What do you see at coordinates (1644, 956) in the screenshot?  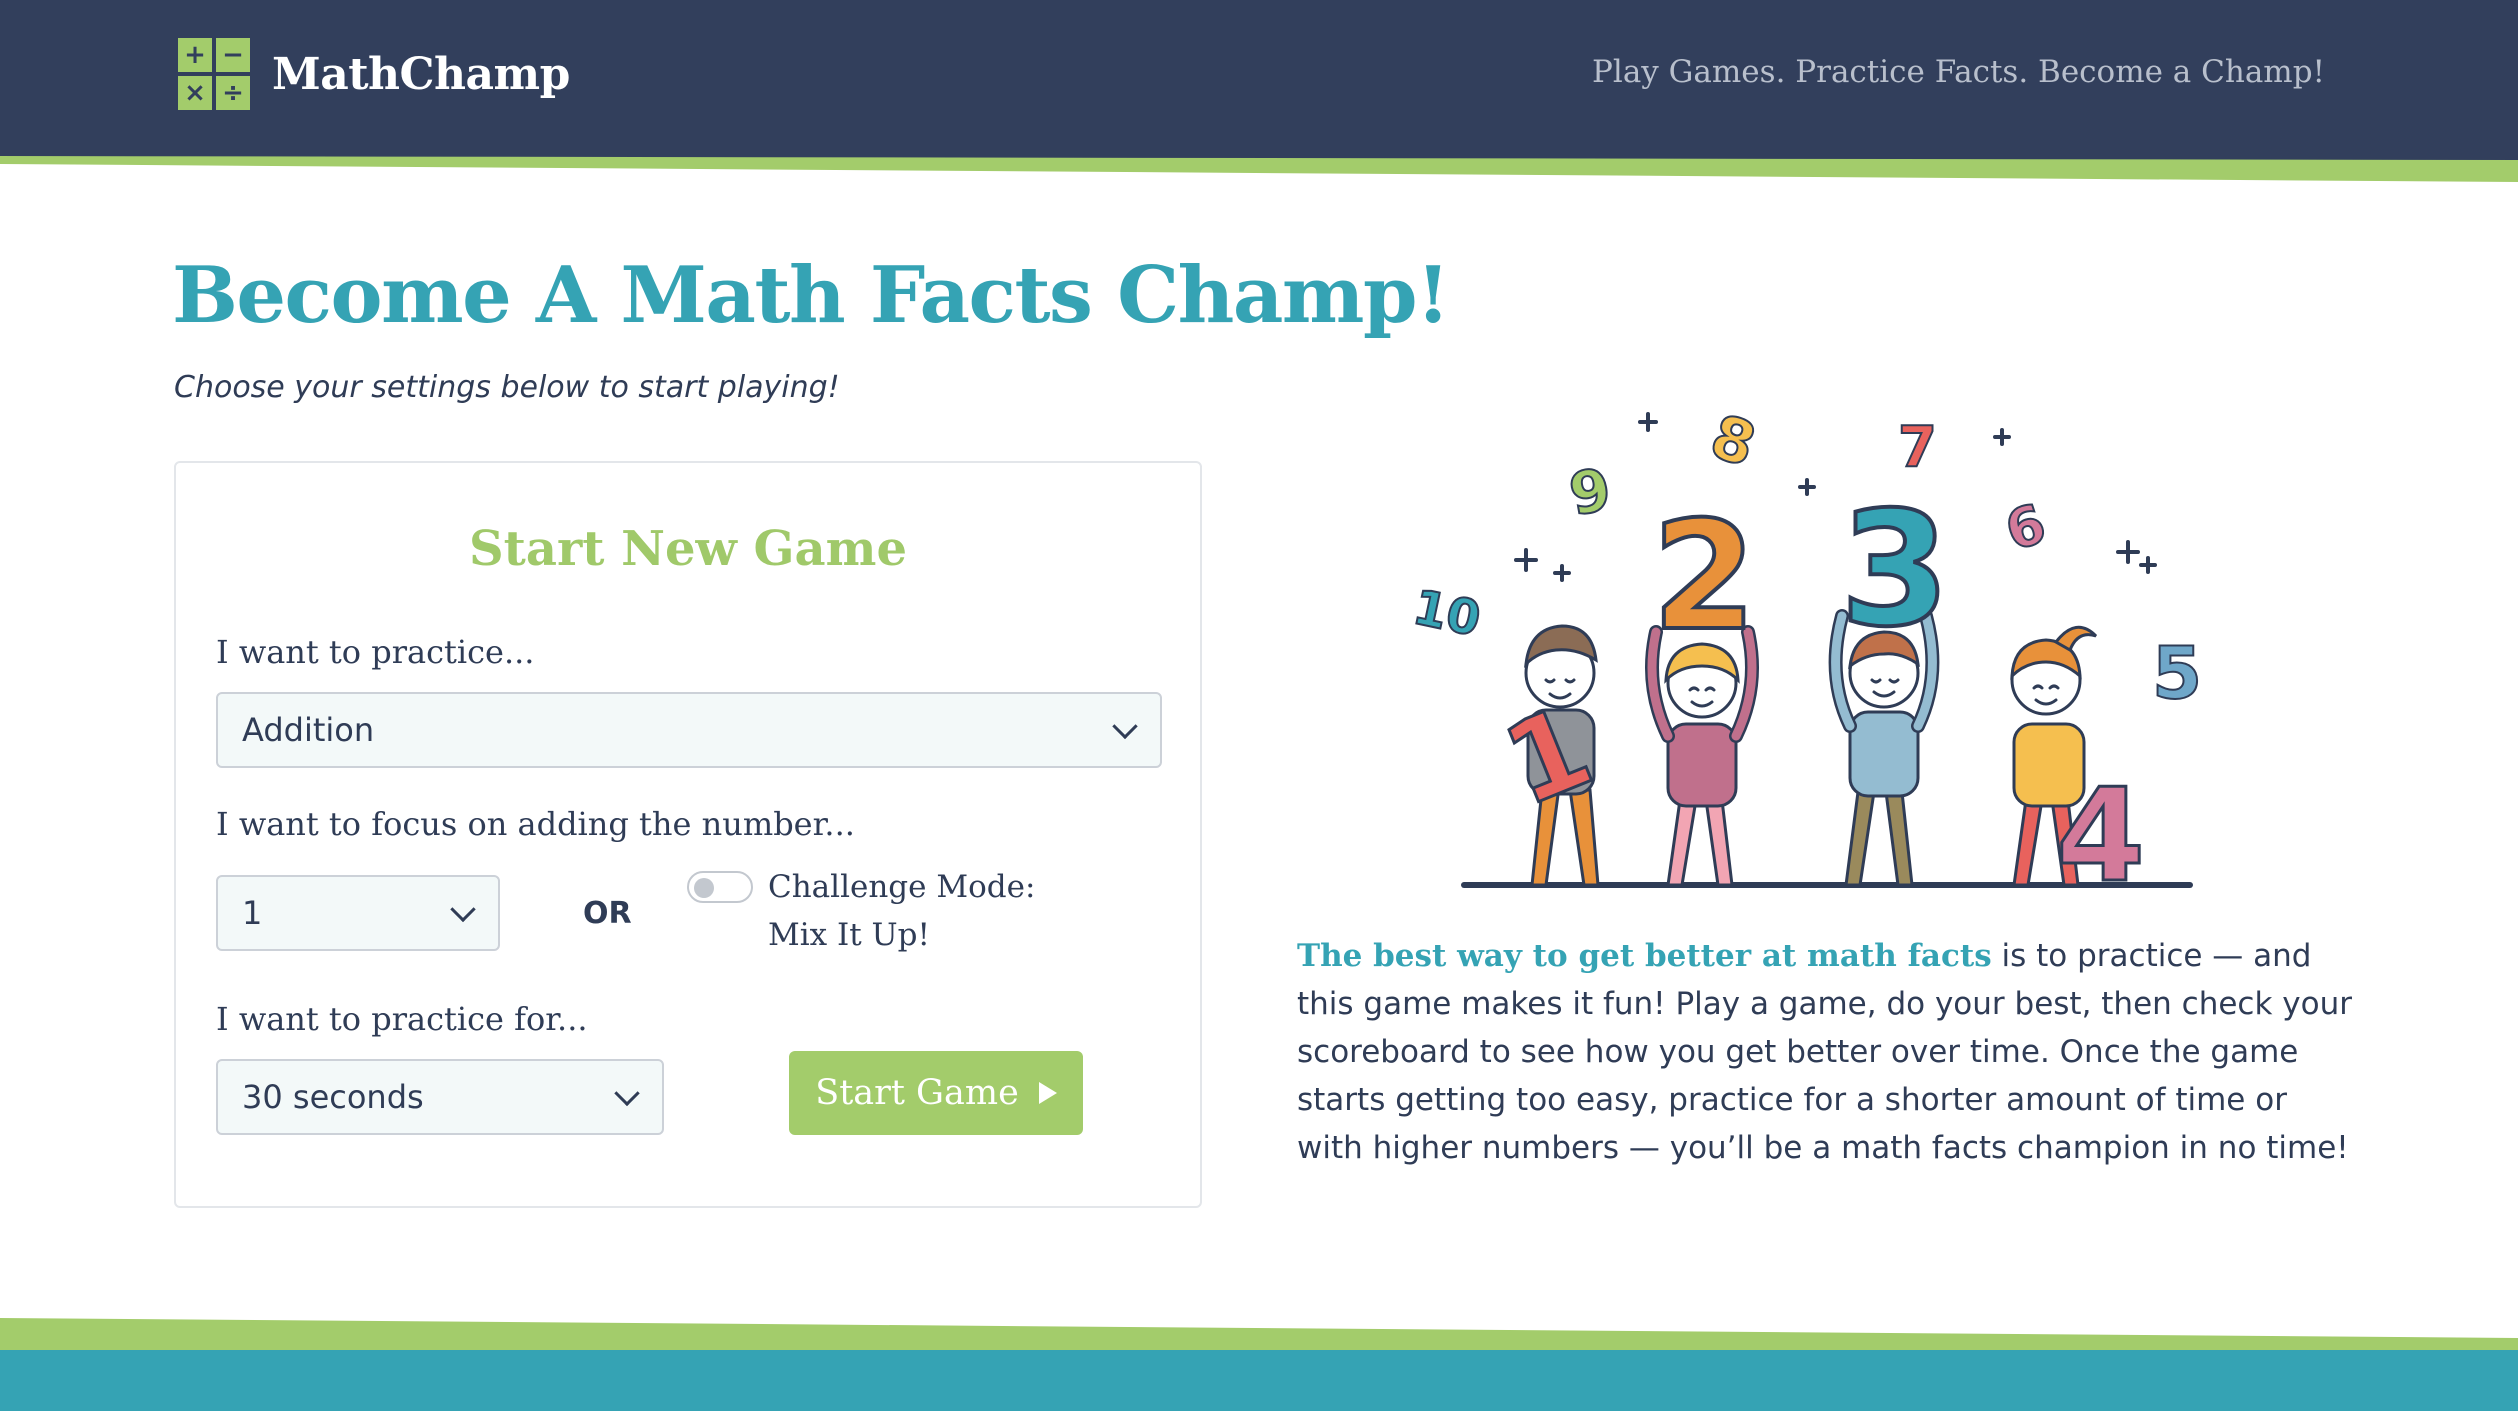 I see `intro-lead: The best way to get better at math facts` at bounding box center [1644, 956].